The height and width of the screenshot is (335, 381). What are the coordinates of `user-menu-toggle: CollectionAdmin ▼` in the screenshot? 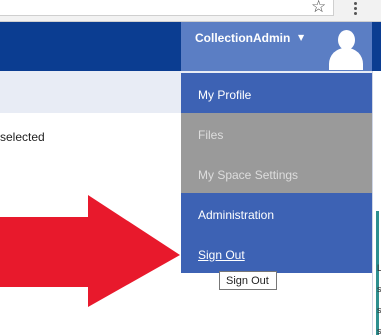 It's located at (276, 46).